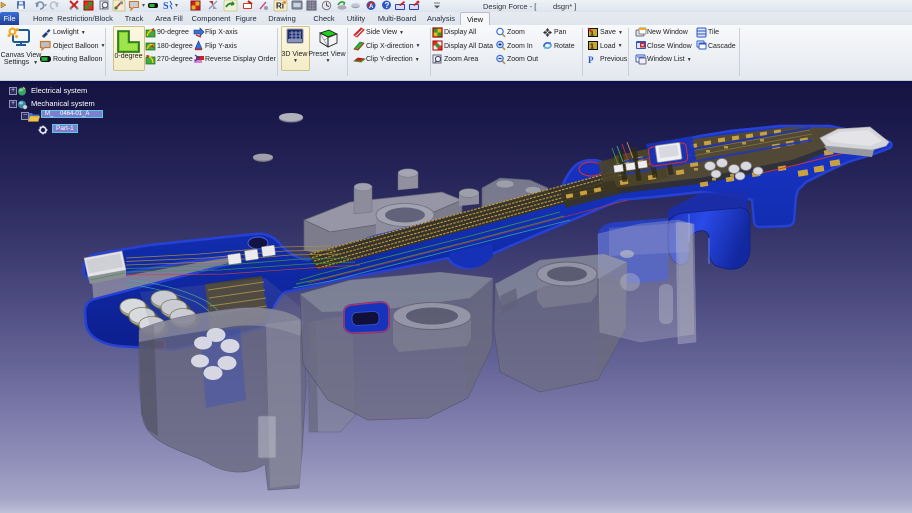 This screenshot has height=513, width=912. I want to click on svg-text: A, so click(371, 7).